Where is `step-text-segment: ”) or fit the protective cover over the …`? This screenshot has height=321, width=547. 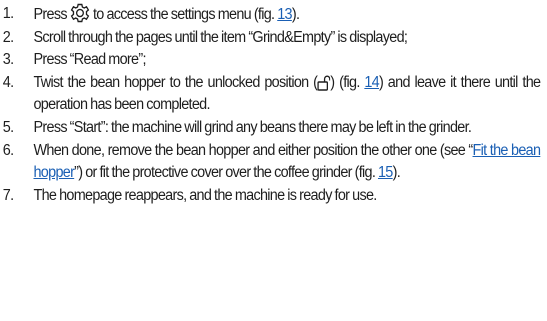 step-text-segment: ”) or fit the protective cover over the … is located at coordinates (226, 173).